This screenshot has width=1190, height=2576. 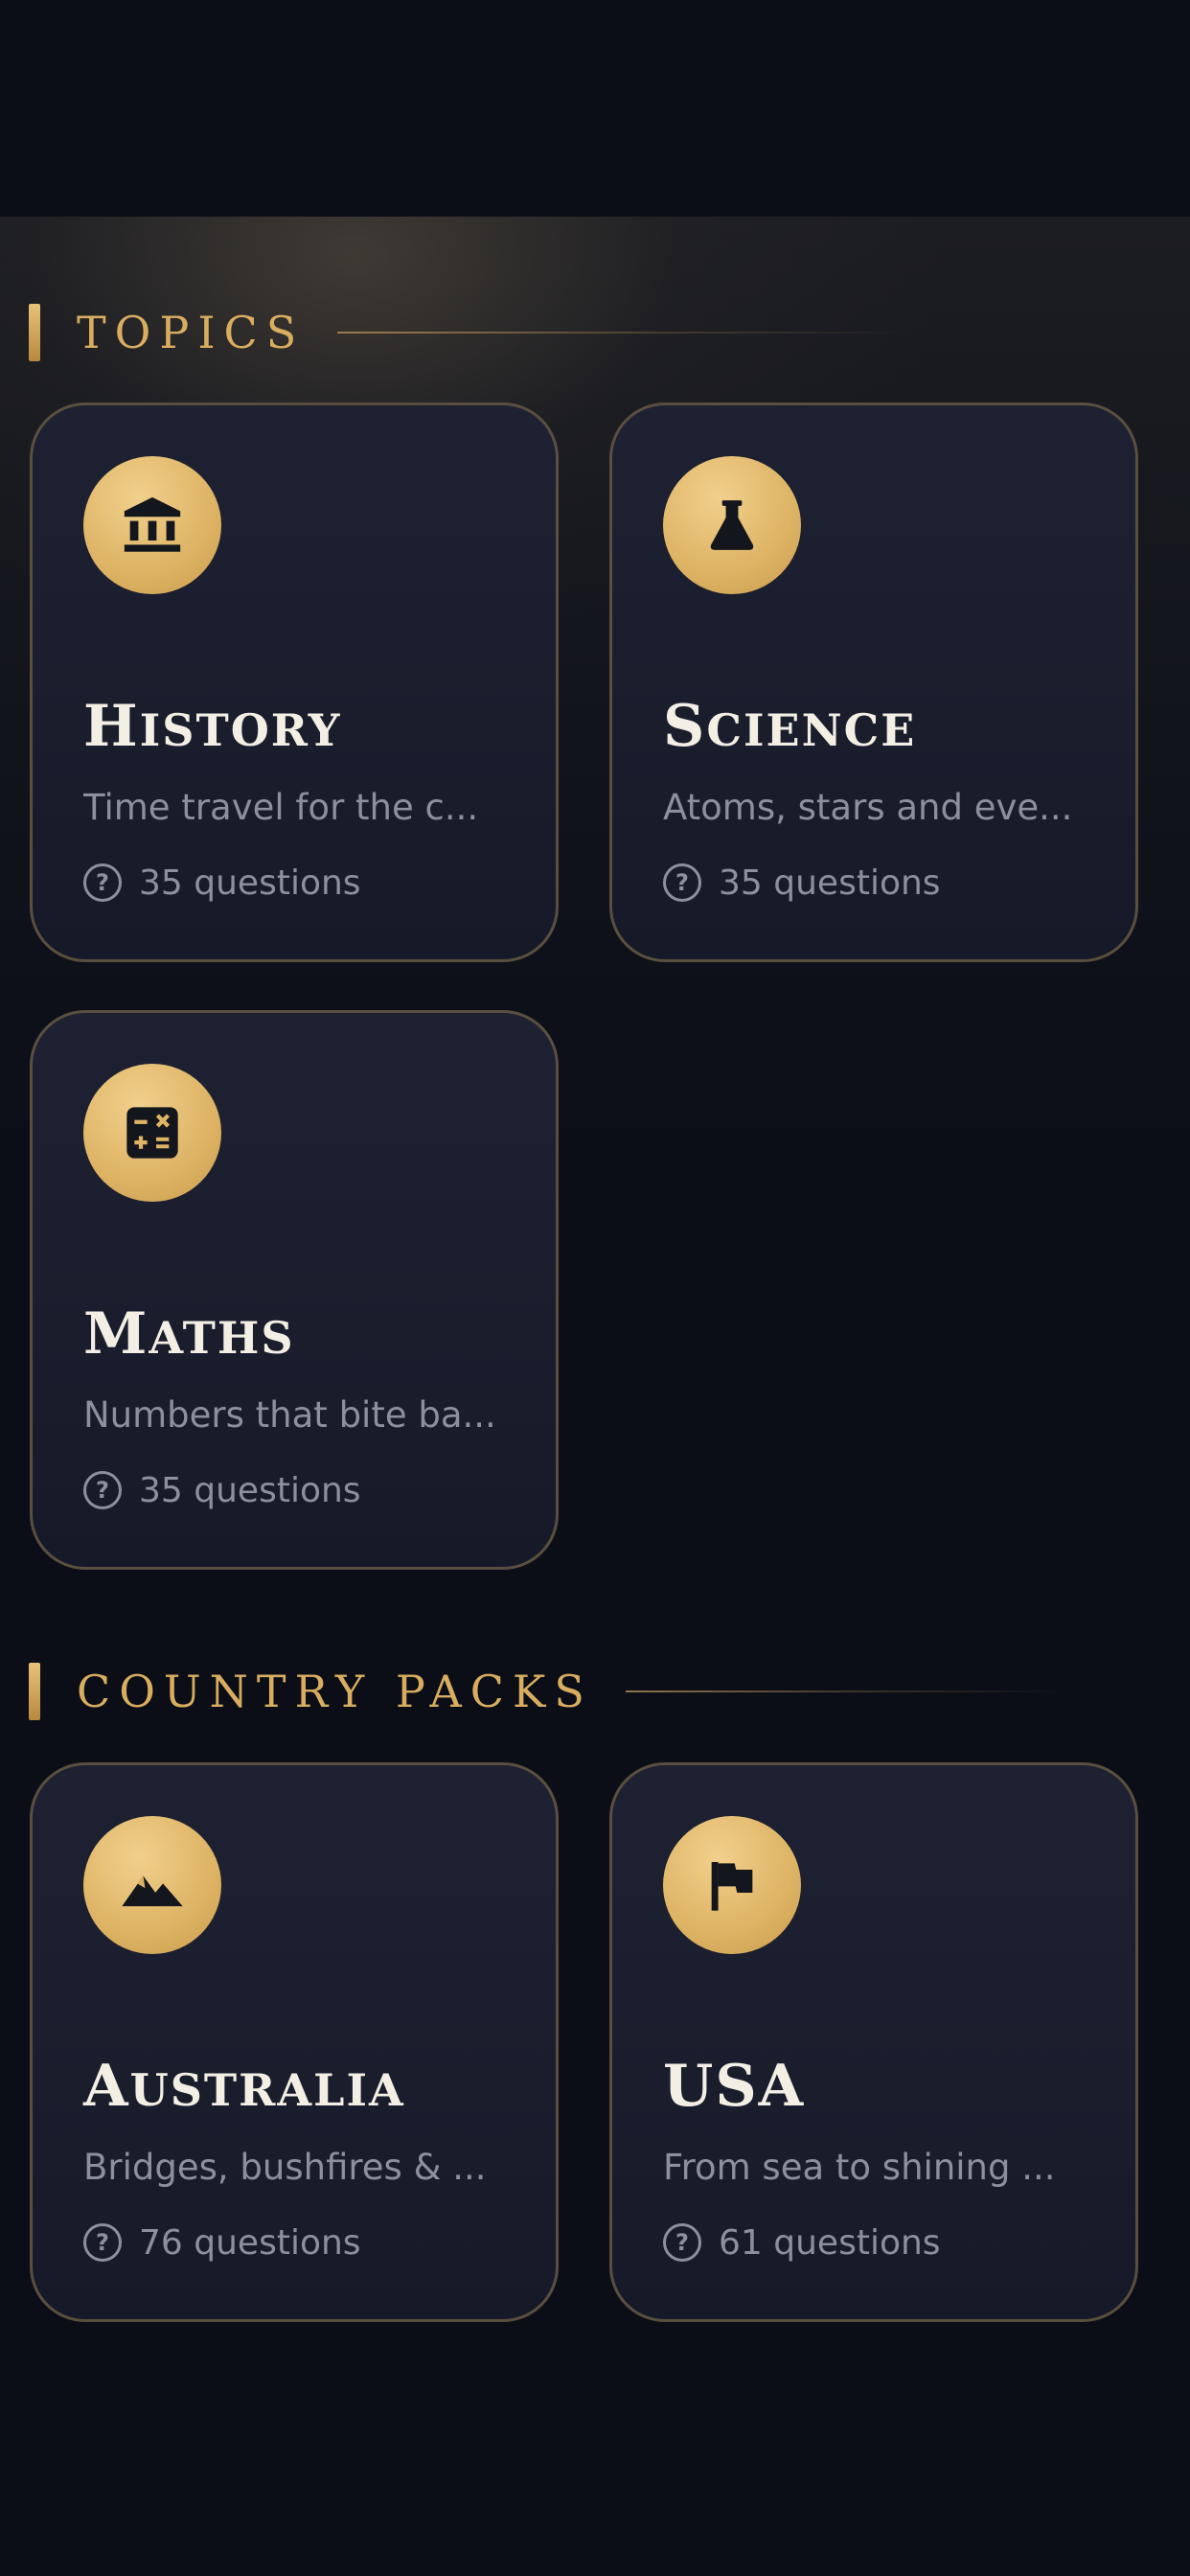 I want to click on card-meta: ? 61 questions, so click(x=802, y=2242).